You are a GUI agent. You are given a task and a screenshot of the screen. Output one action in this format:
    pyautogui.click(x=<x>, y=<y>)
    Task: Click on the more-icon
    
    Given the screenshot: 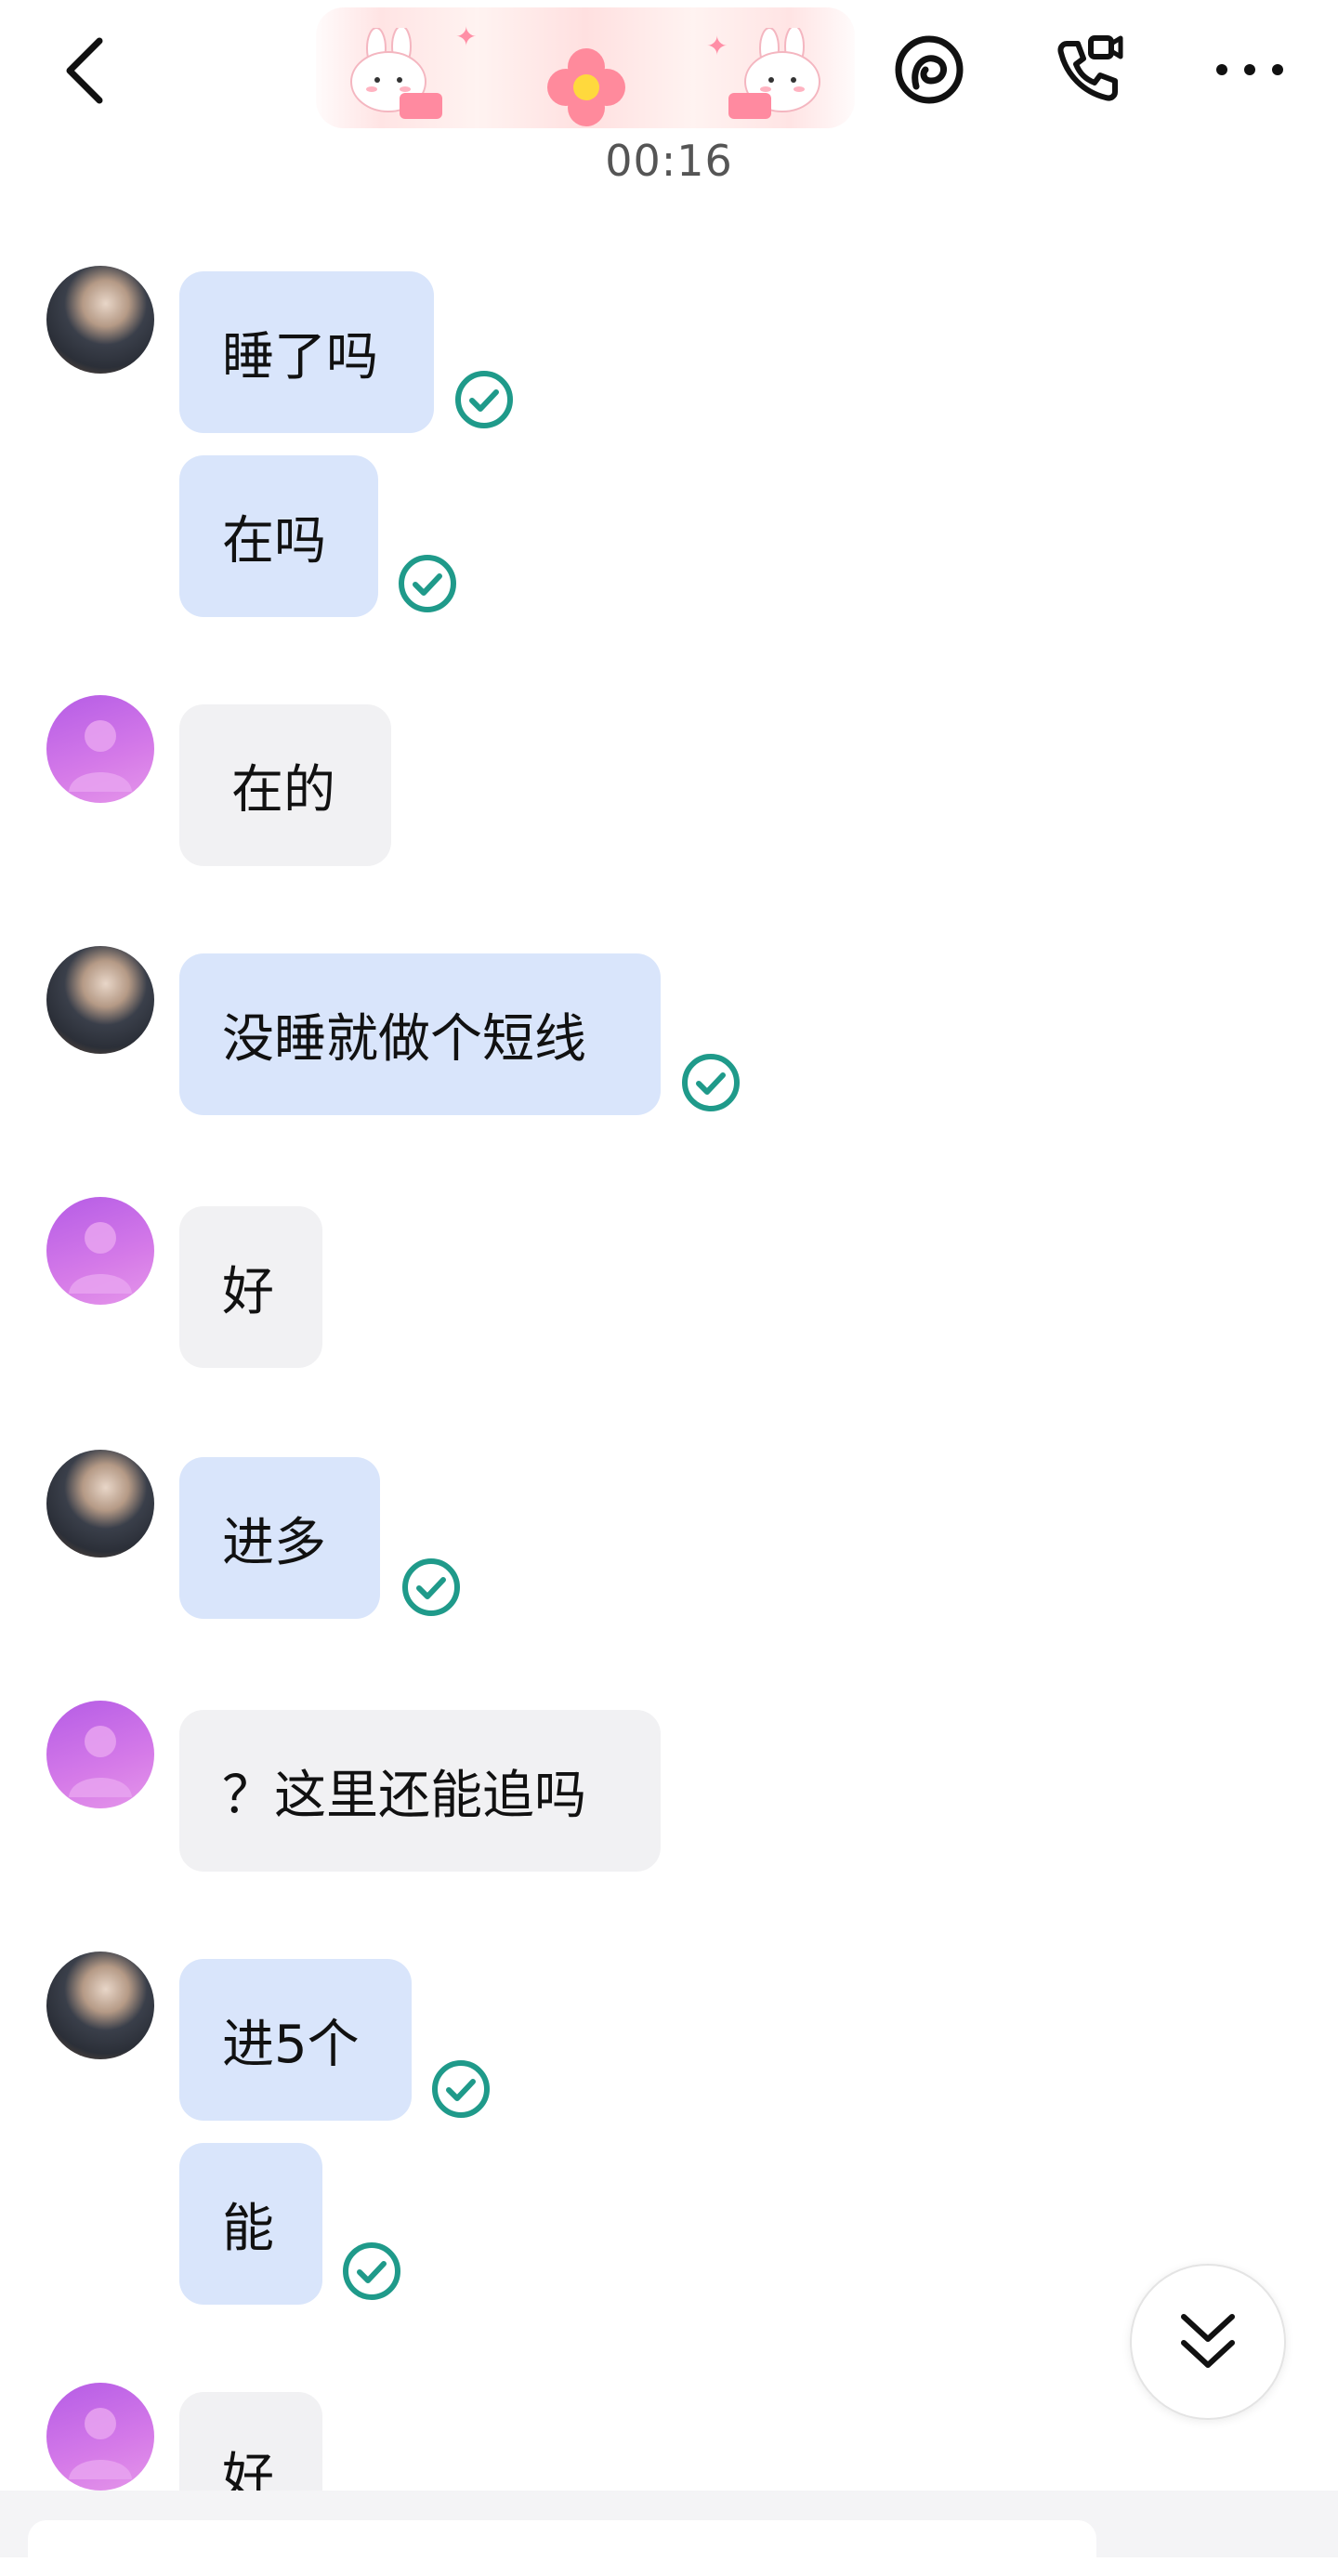 What is the action you would take?
    pyautogui.click(x=1249, y=69)
    